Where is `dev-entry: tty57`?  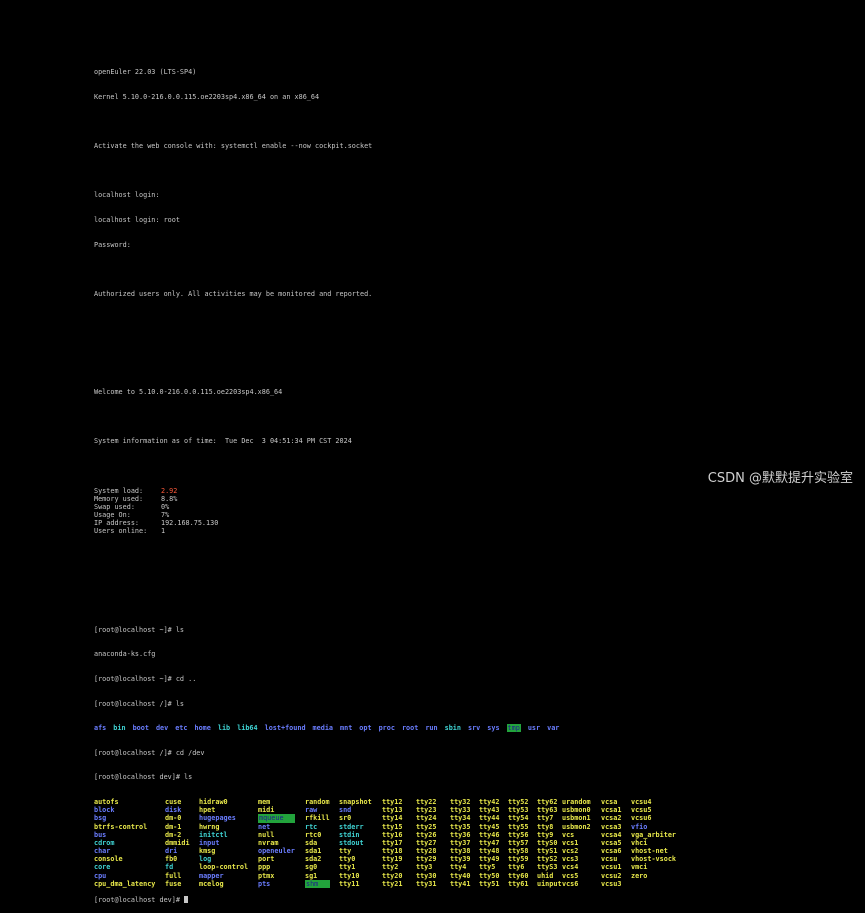
dev-entry: tty57 is located at coordinates (518, 842).